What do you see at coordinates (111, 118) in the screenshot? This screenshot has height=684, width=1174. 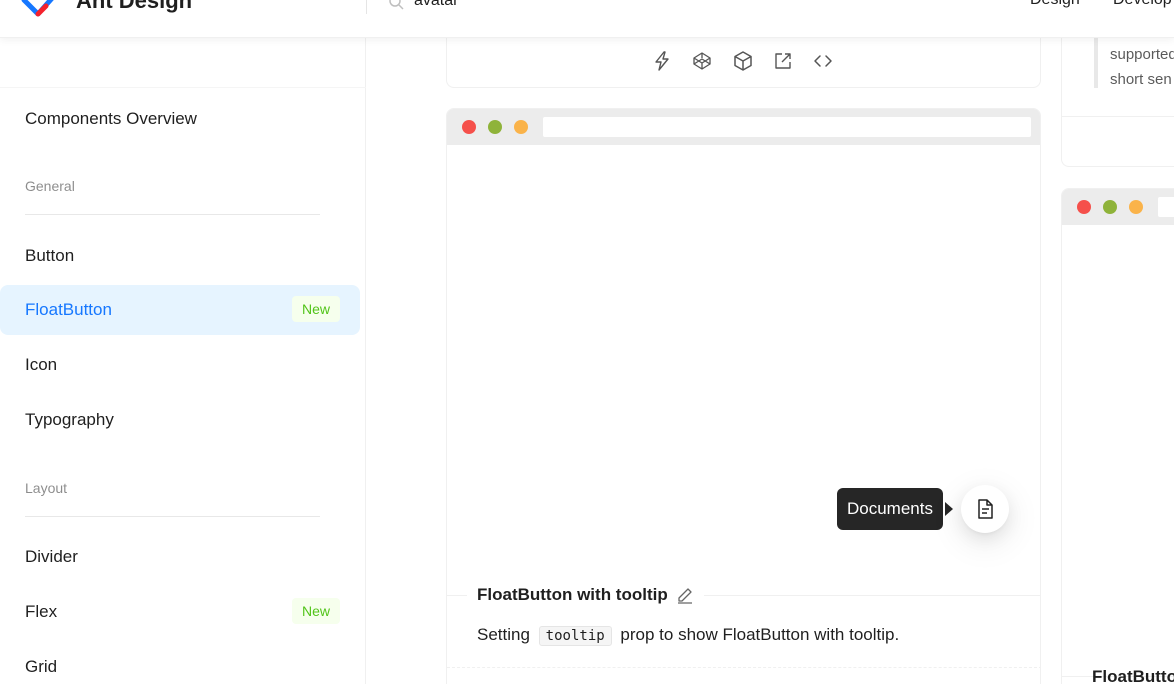 I see `menu-item-label: Components Overview` at bounding box center [111, 118].